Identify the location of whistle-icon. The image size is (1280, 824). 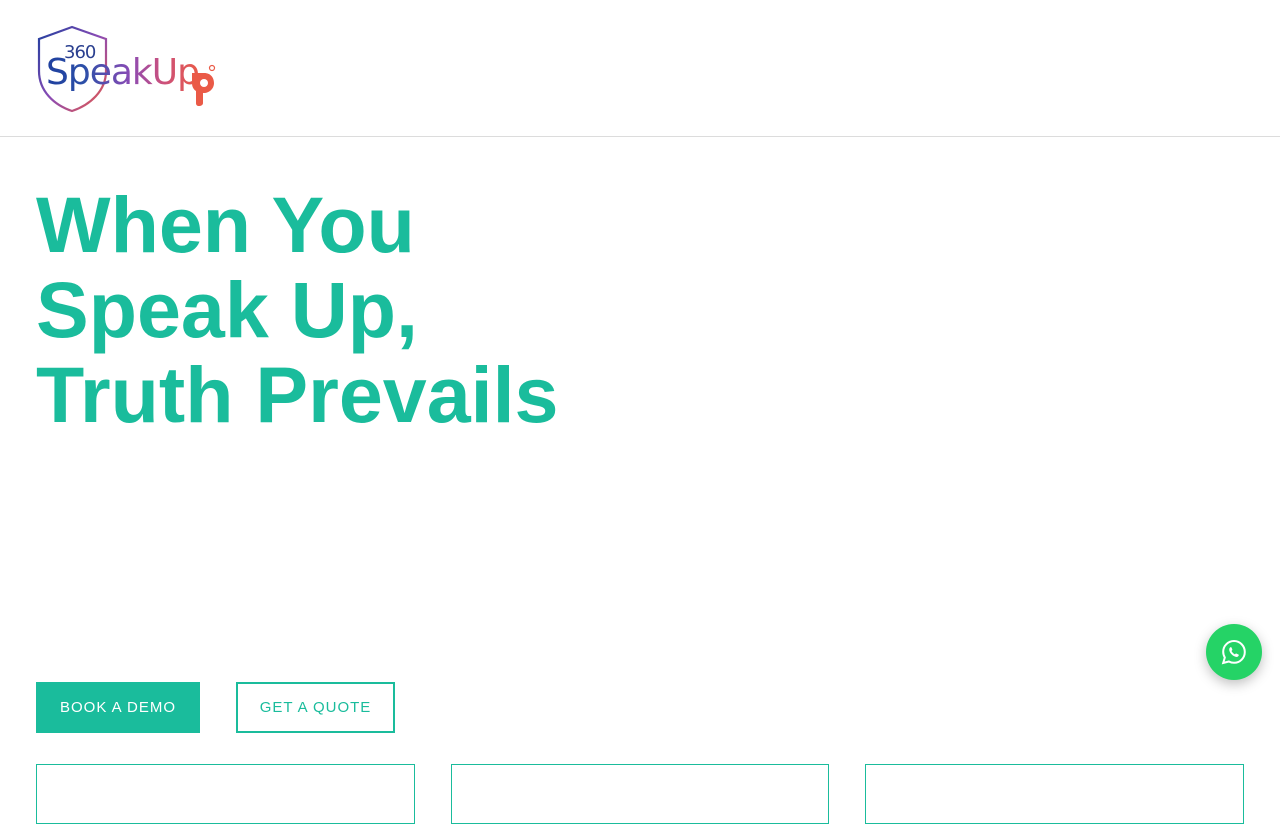
(204, 85).